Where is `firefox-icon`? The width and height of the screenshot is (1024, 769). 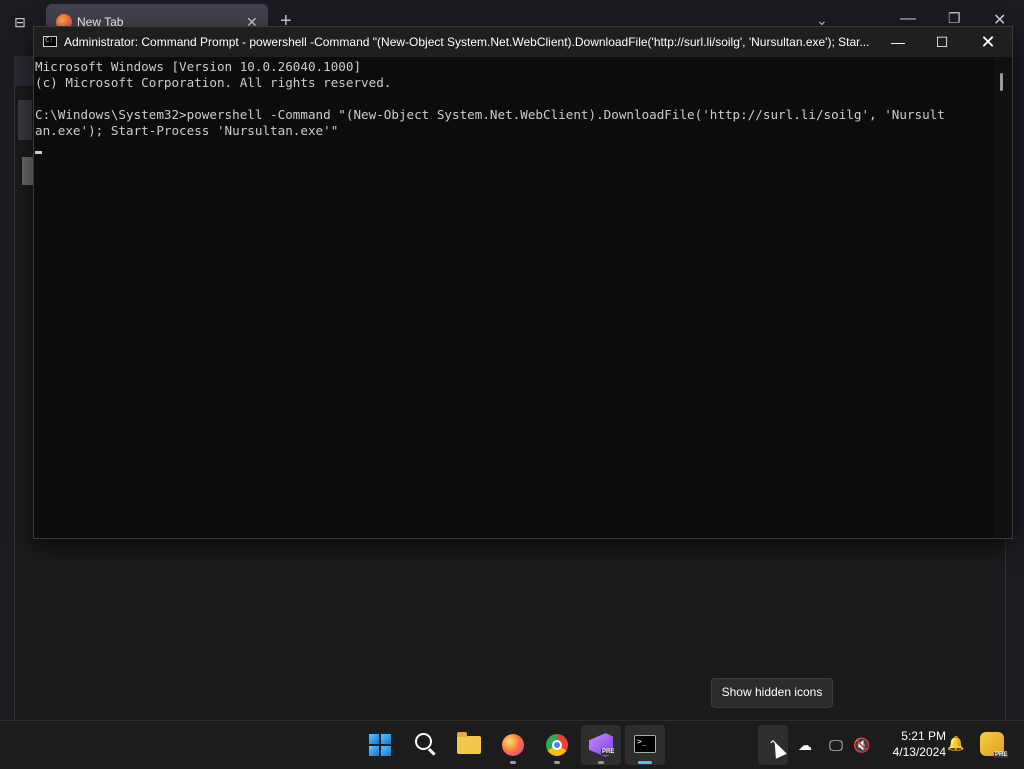
firefox-icon is located at coordinates (513, 745).